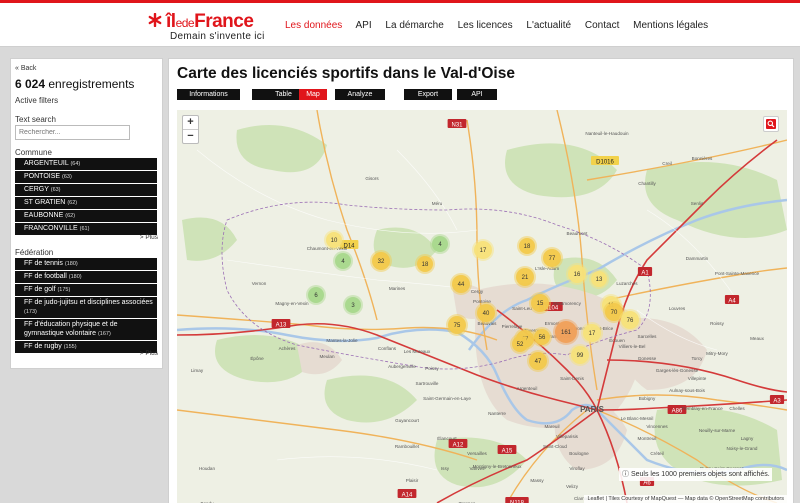 The image size is (800, 503). Describe the element at coordinates (702, 408) in the screenshot. I see `place-label: Tremblay-en-France` at that location.